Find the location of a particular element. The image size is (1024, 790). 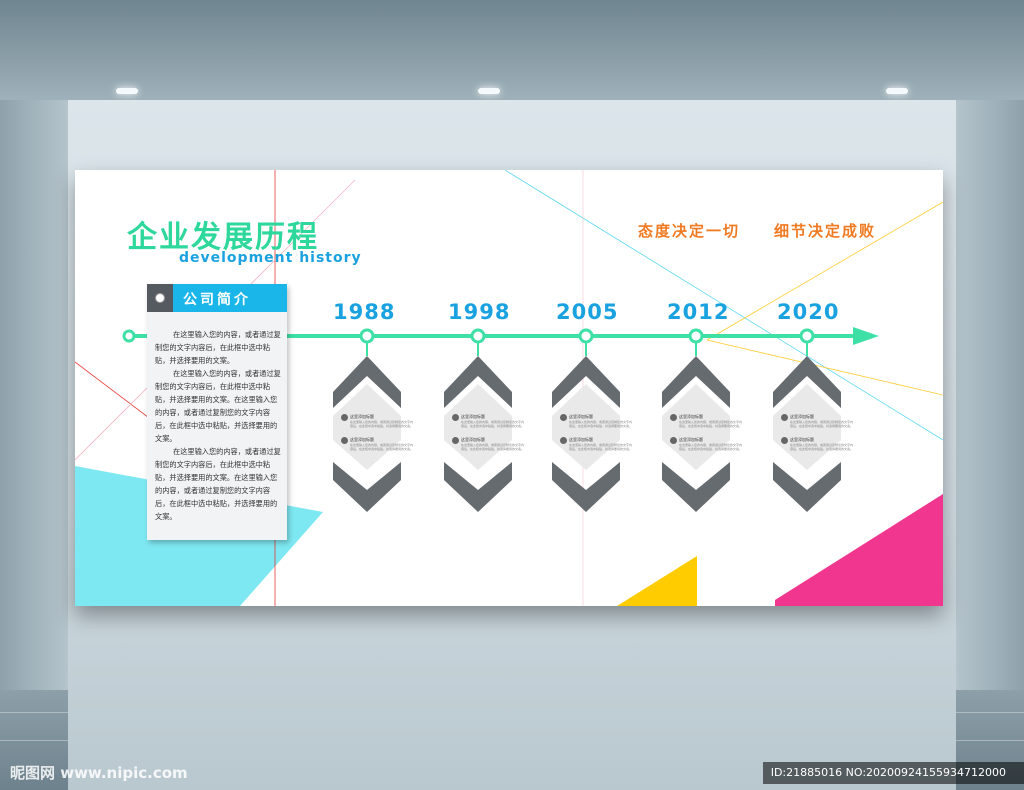

intro-tag is located at coordinates (160, 298).